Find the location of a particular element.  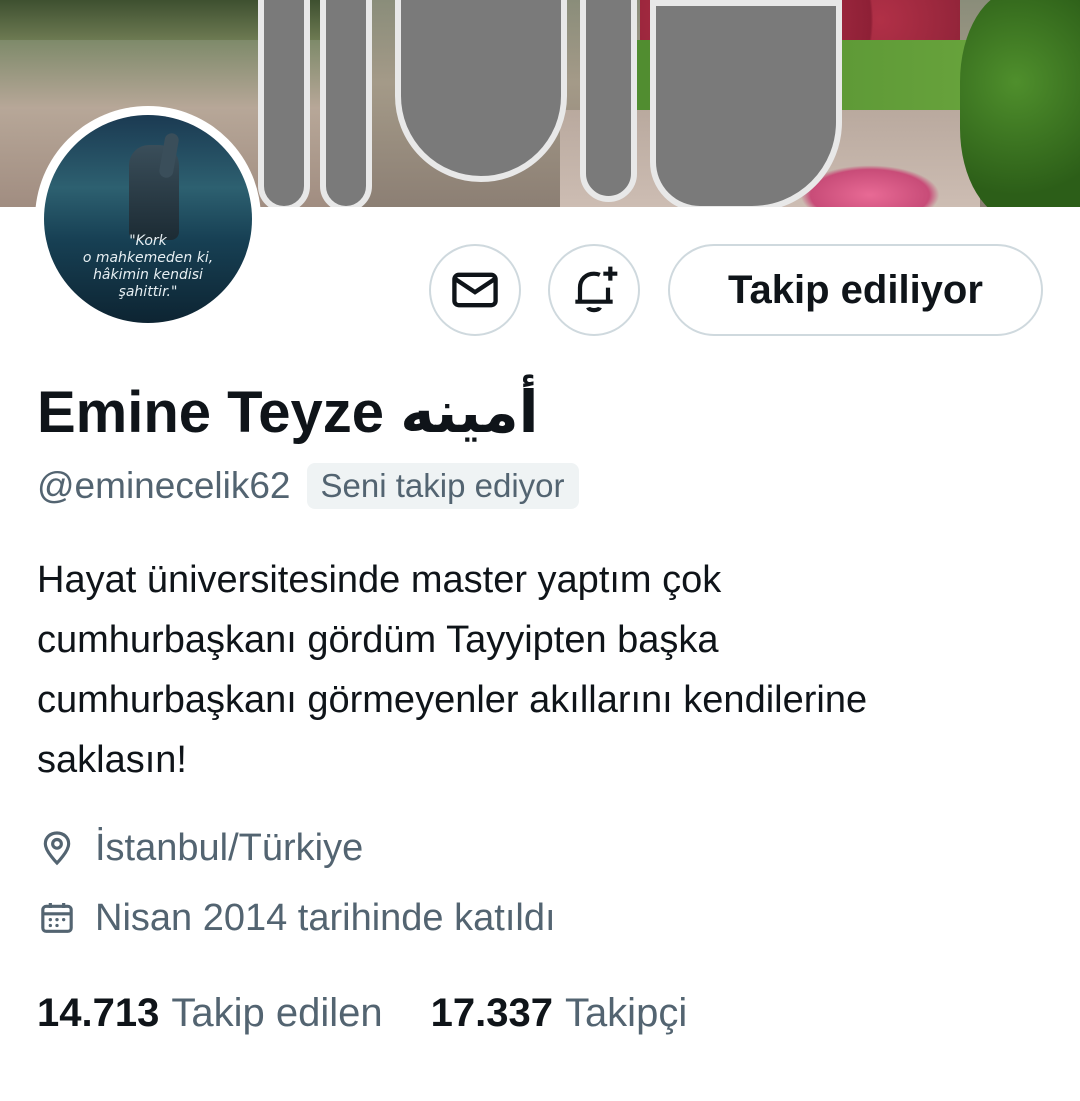

location-row: İstanbul/Türkiye is located at coordinates (200, 848).